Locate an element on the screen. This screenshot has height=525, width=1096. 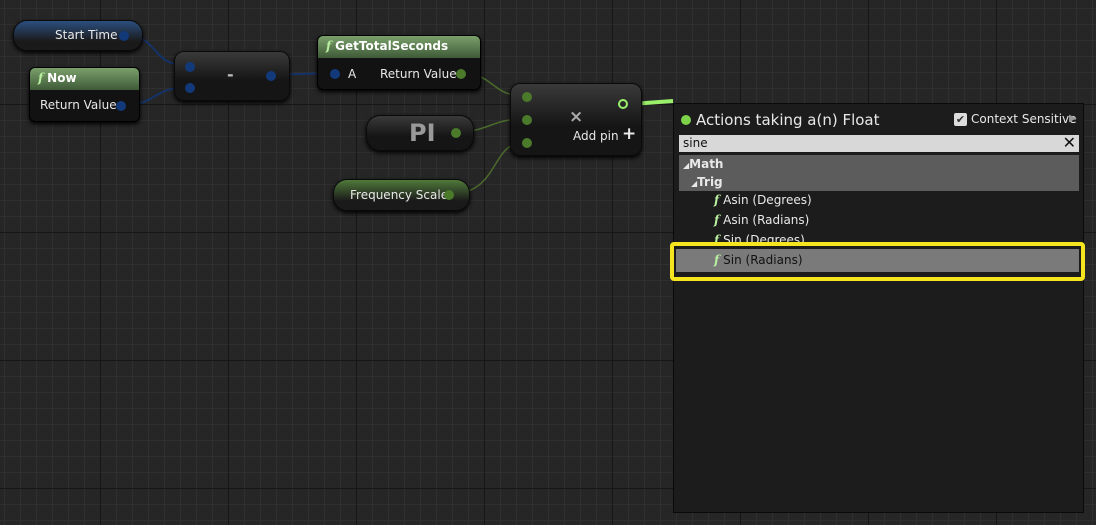
subtract-node: - is located at coordinates (232, 76).